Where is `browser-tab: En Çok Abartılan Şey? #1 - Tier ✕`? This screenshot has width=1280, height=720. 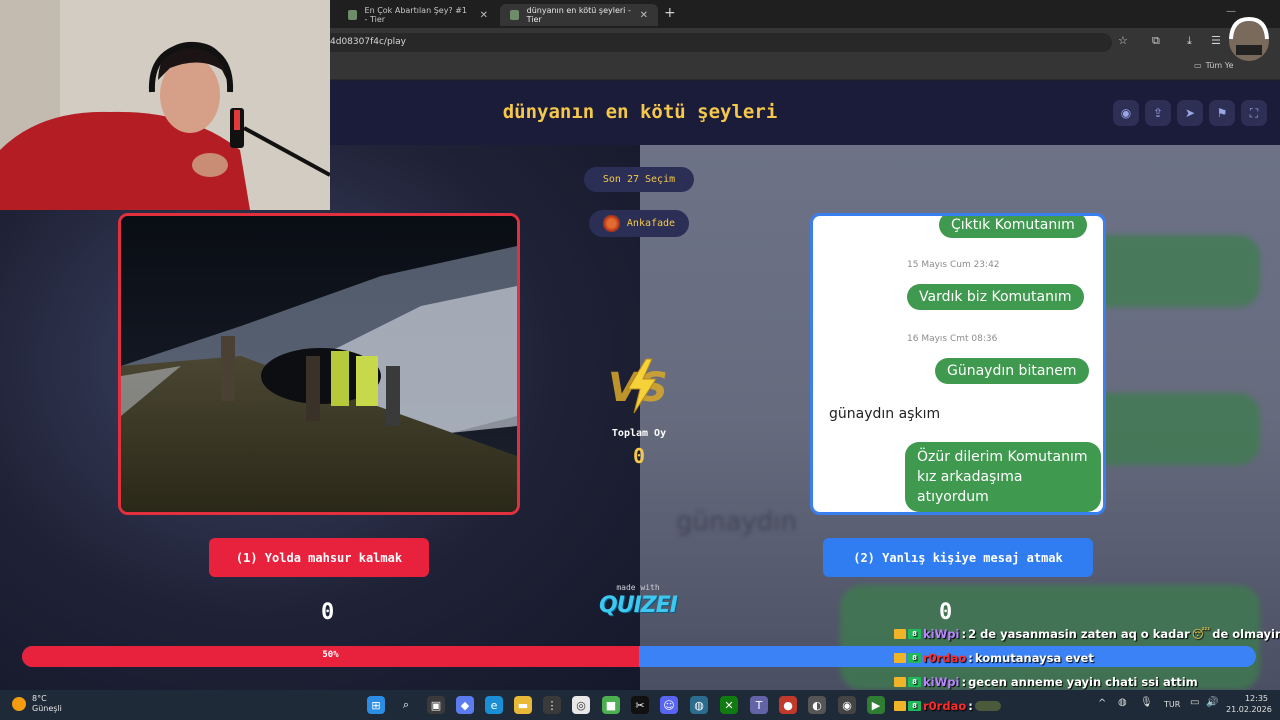
browser-tab: En Çok Abartılan Şey? #1 - Tier ✕ is located at coordinates (418, 15).